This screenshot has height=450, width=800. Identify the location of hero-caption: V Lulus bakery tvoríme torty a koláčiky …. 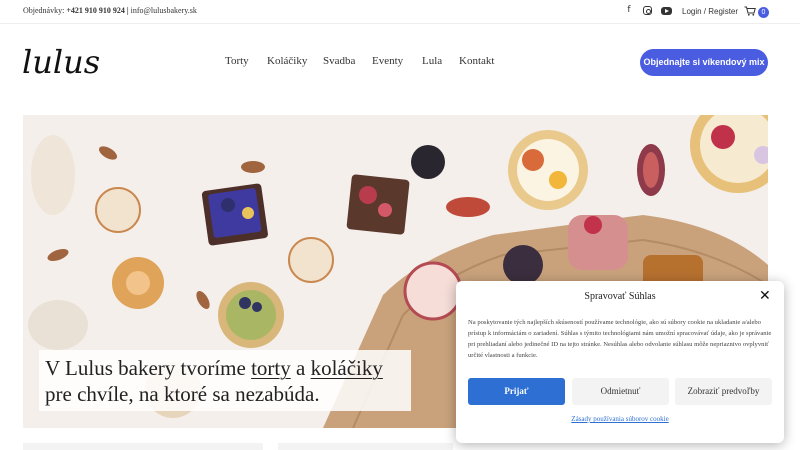
(225, 380).